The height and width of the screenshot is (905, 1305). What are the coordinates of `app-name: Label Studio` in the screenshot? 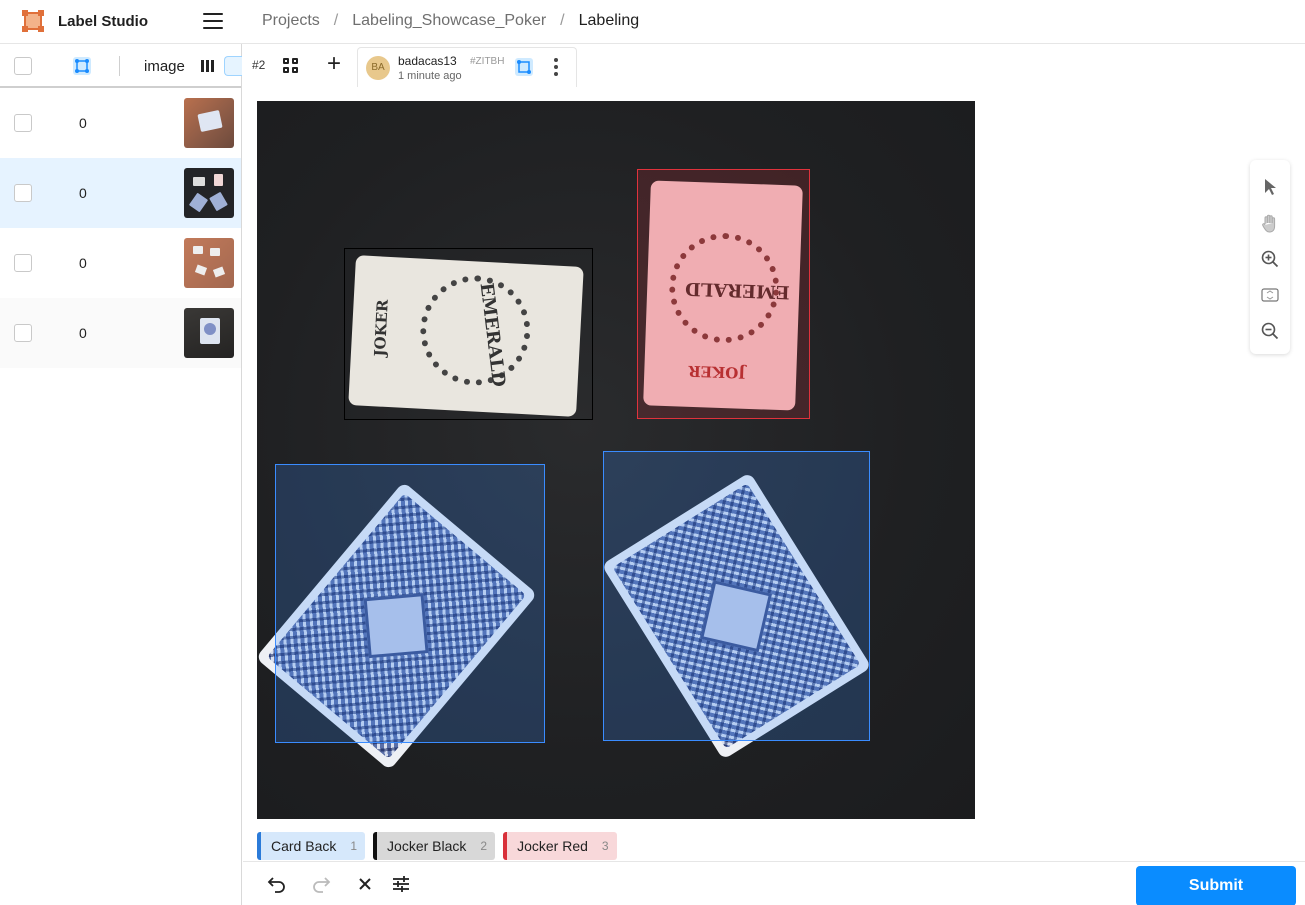 It's located at (103, 21).